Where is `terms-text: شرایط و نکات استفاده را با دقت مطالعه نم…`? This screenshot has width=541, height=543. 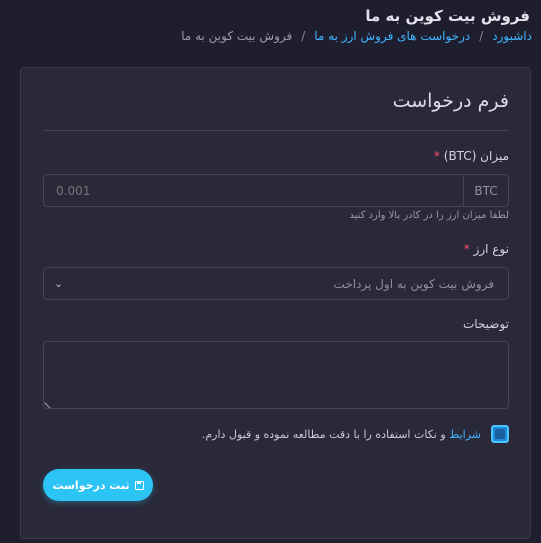 terms-text: شرایط و نکات استفاده را با دقت مطالعه نم… is located at coordinates (341, 434).